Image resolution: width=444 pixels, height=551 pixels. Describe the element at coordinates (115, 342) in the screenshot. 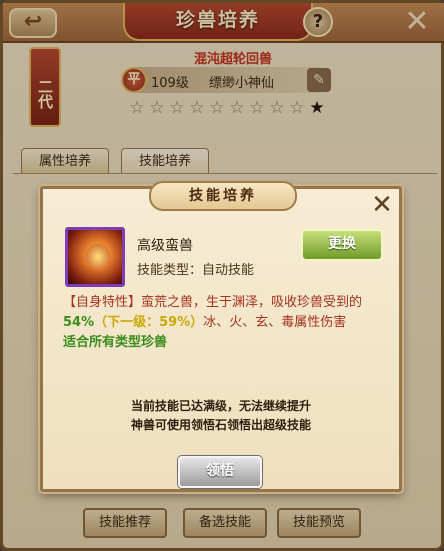

I see `applicable-note: 适合所有类型珍兽` at that location.